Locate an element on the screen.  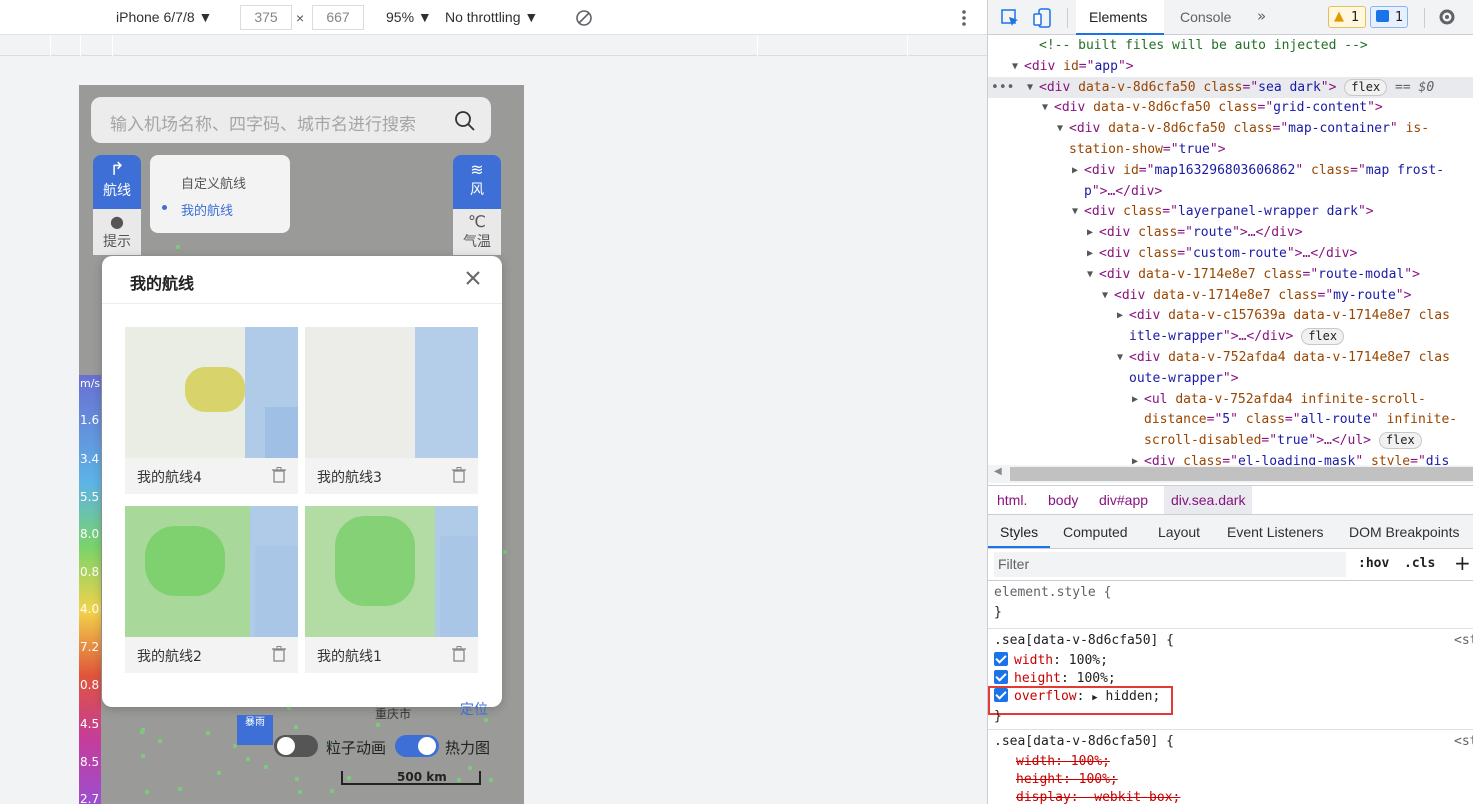
warnings-badge: ▲ 1 is located at coordinates (1347, 17).